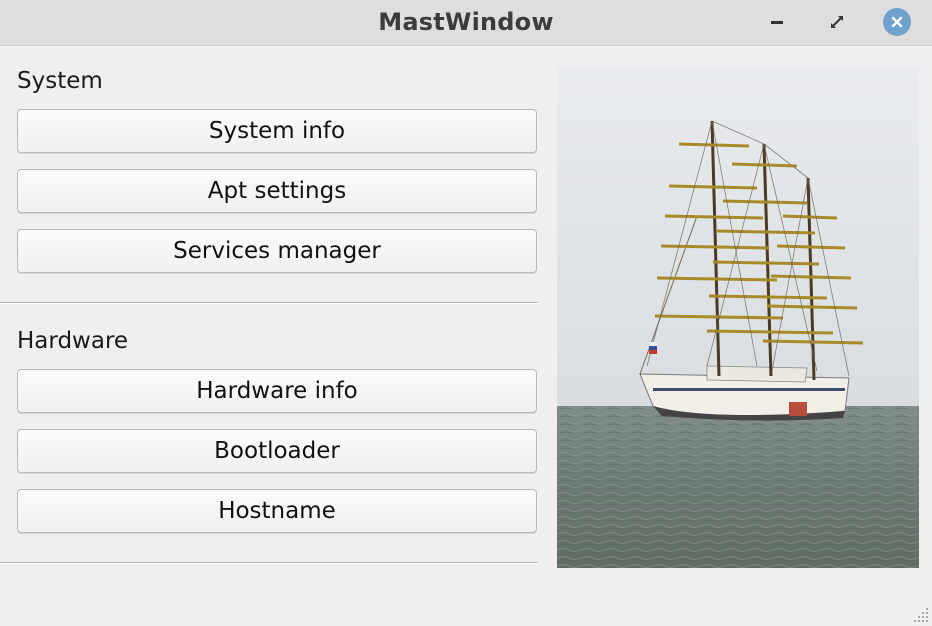 The height and width of the screenshot is (626, 932). Describe the element at coordinates (277, 451) in the screenshot. I see `bootloader-button: Bootloader` at that location.